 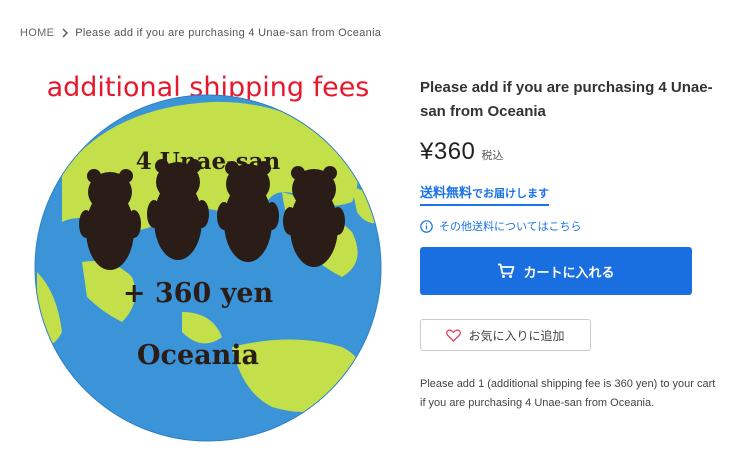 I want to click on add-to-favorites-button: お気に入りに追加, so click(x=505, y=335).